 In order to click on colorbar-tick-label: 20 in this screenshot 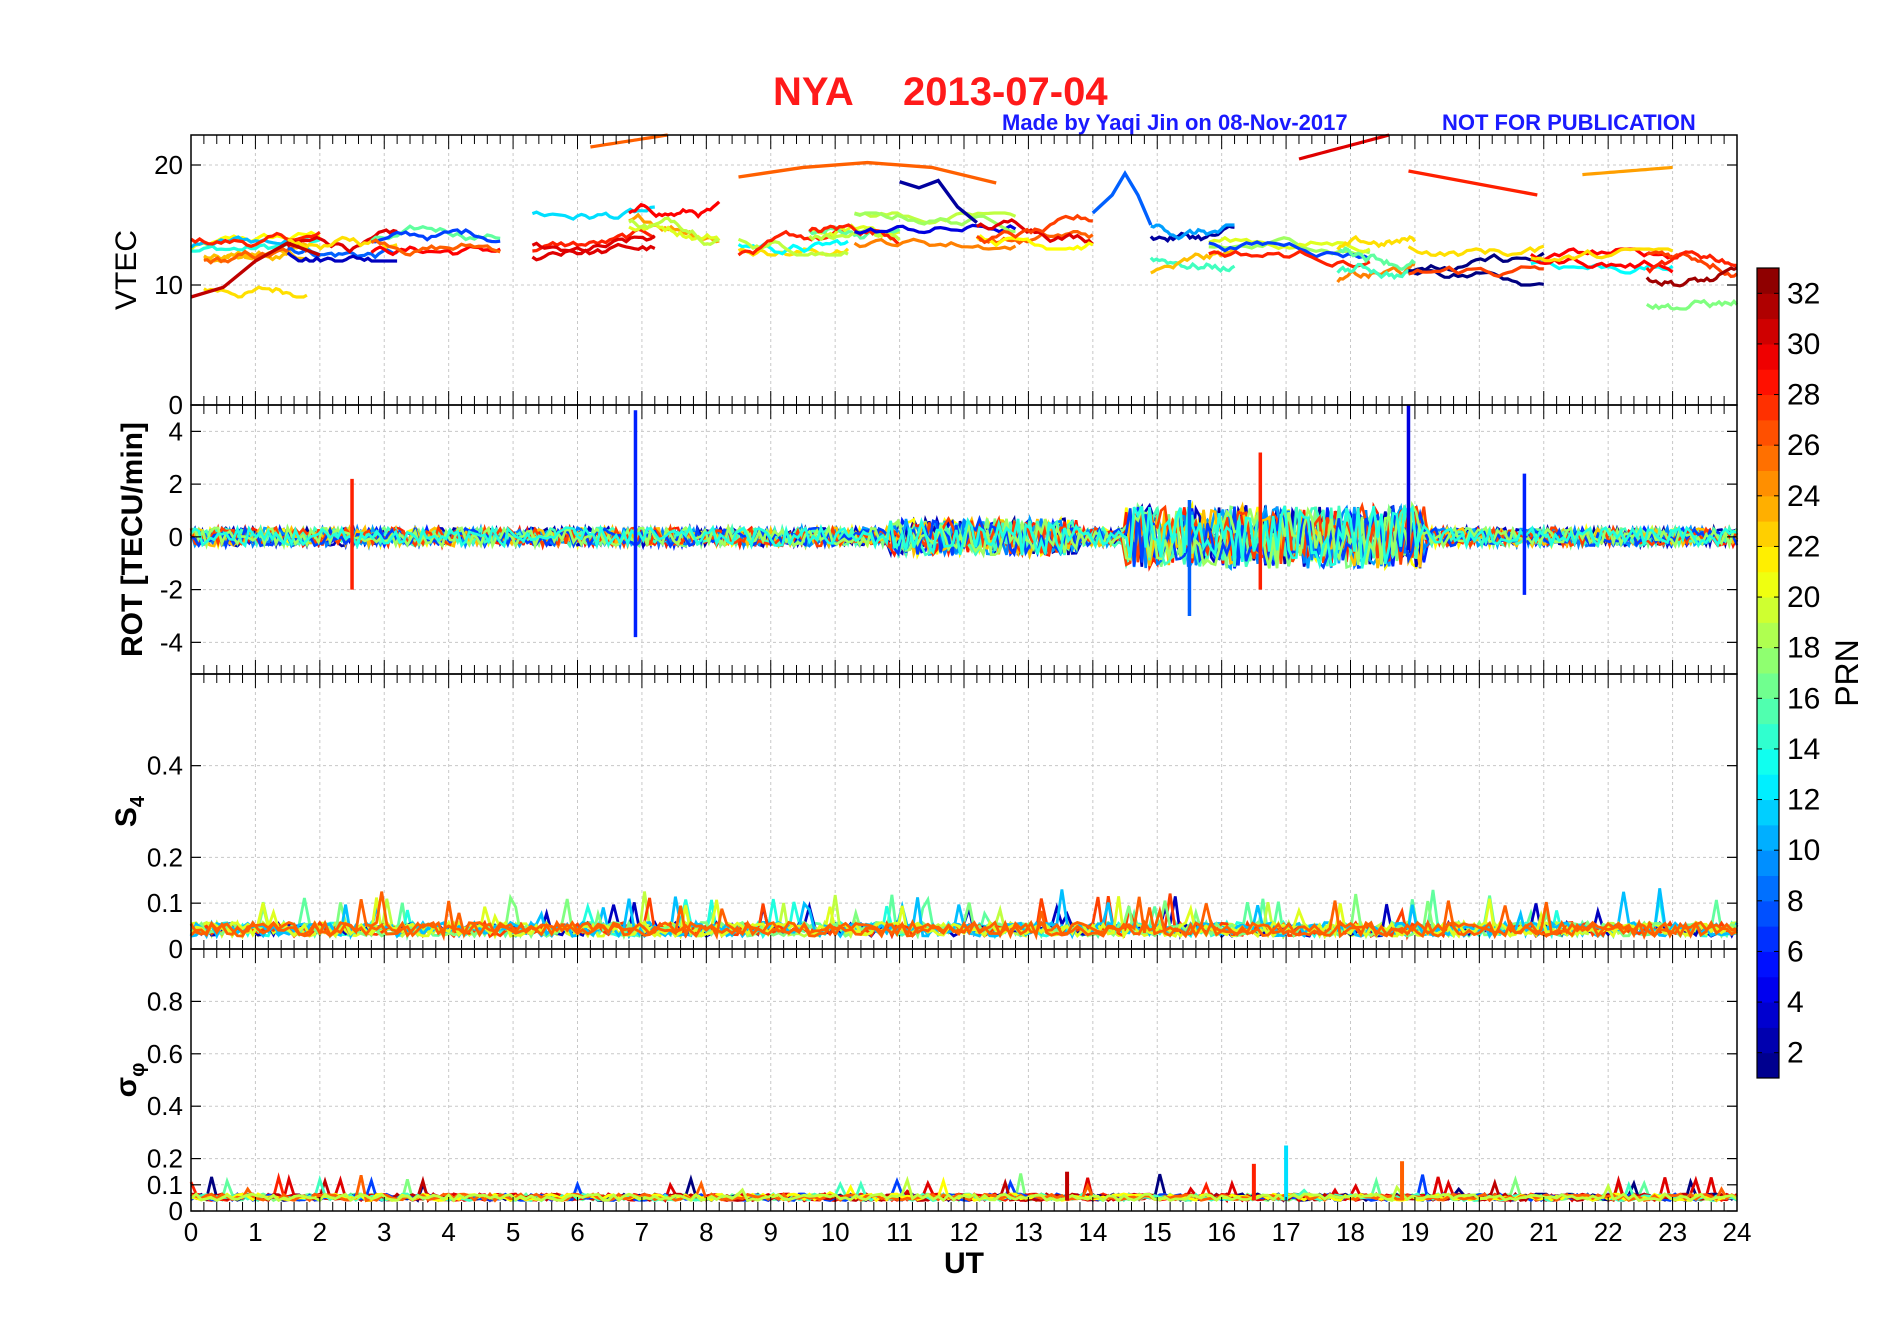, I will do `click(1803, 597)`.